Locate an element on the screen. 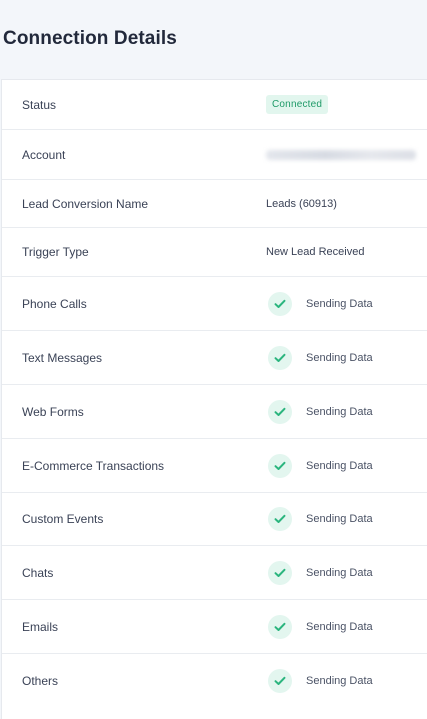 The width and height of the screenshot is (427, 719). row-label: Trigger Type is located at coordinates (55, 252).